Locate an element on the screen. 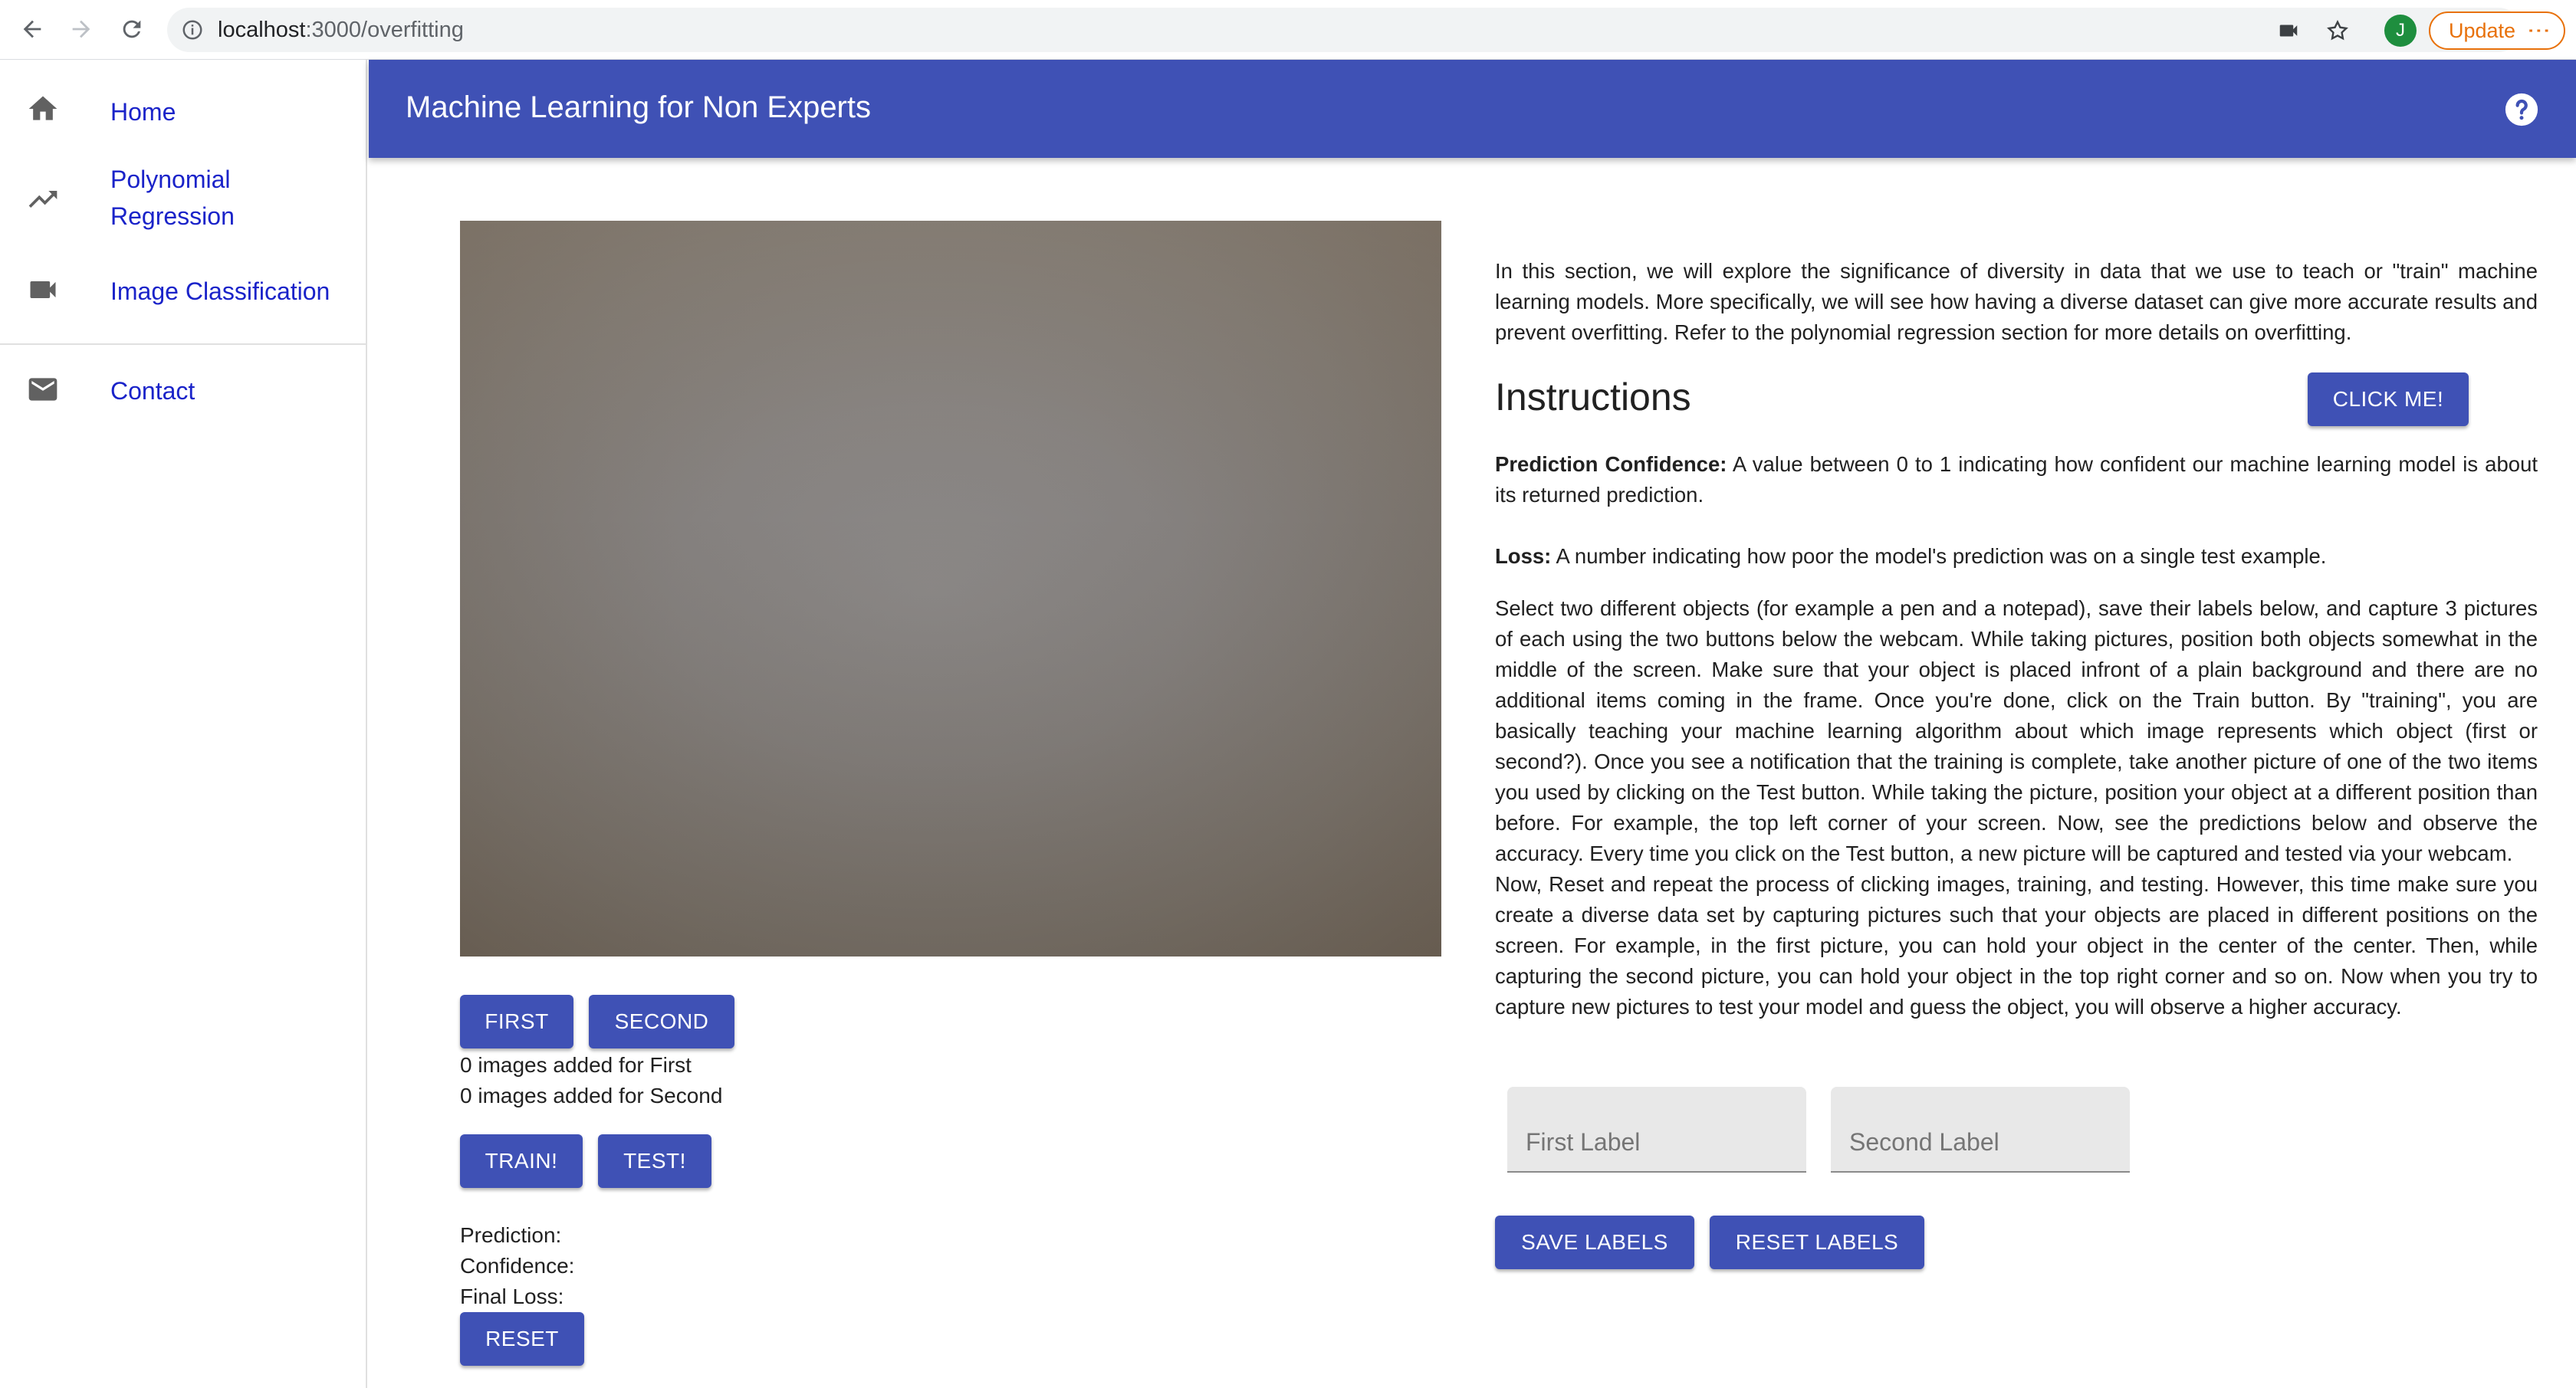 This screenshot has width=2576, height=1388. sidebar-item-home: Home is located at coordinates (183, 114).